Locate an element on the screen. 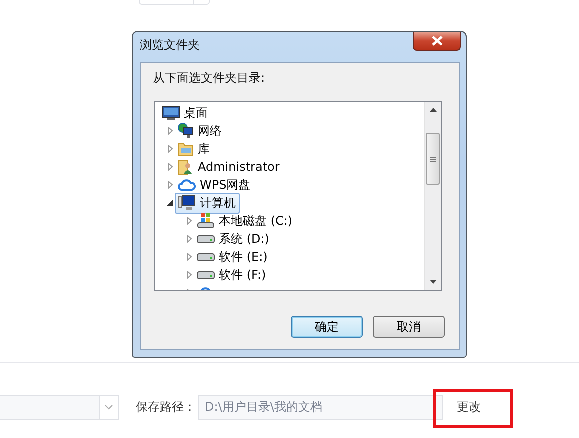 The width and height of the screenshot is (579, 438). grip-icon is located at coordinates (433, 159).